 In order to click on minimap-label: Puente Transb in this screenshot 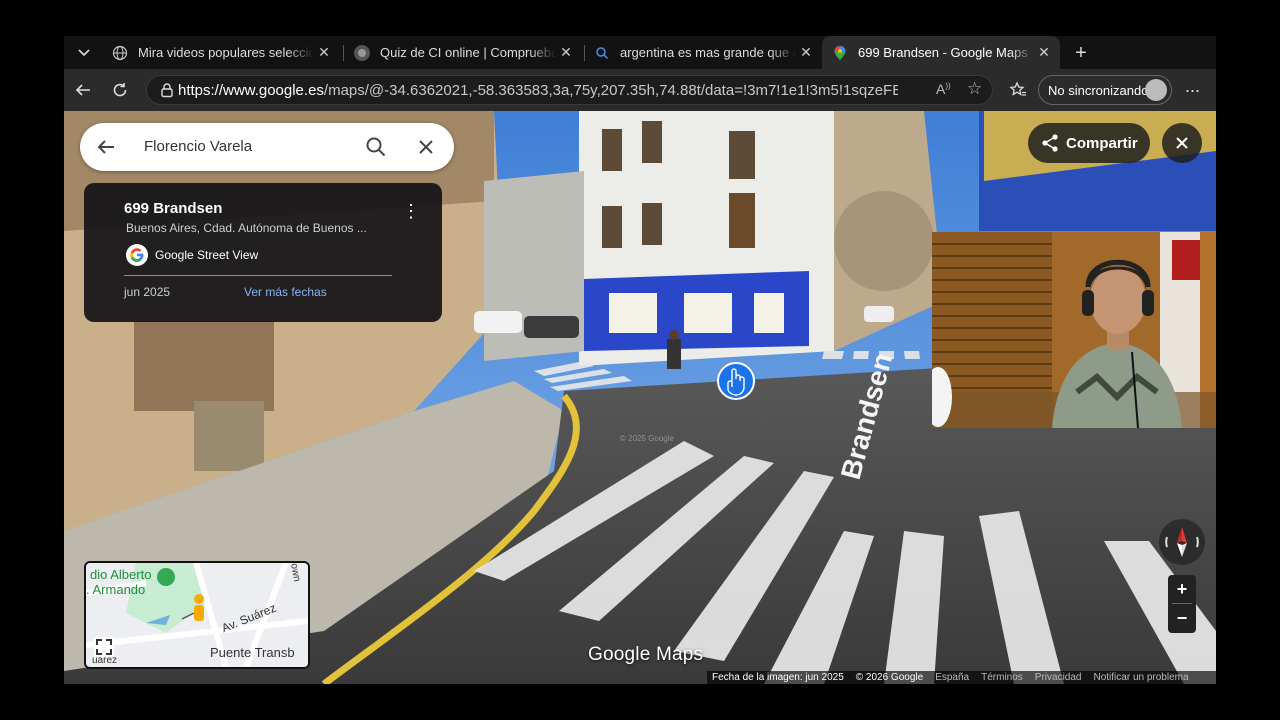, I will do `click(252, 652)`.